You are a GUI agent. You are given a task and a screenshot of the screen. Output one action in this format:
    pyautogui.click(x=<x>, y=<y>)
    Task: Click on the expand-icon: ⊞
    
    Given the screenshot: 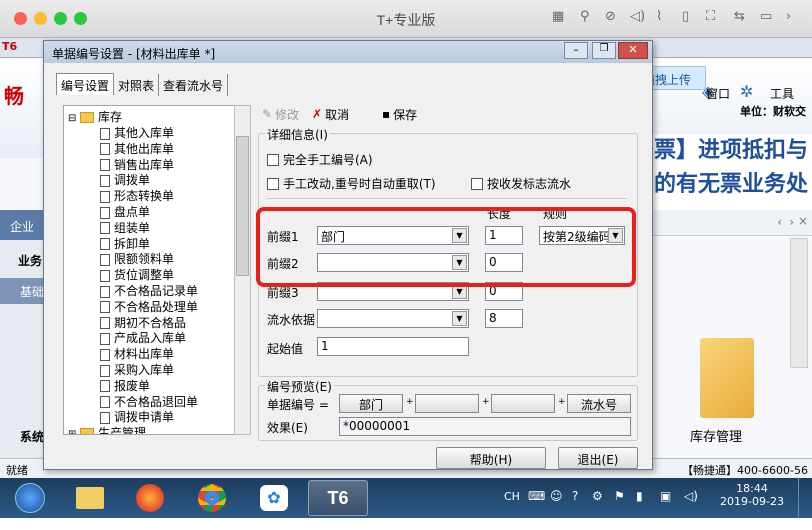 What is the action you would take?
    pyautogui.click(x=72, y=431)
    